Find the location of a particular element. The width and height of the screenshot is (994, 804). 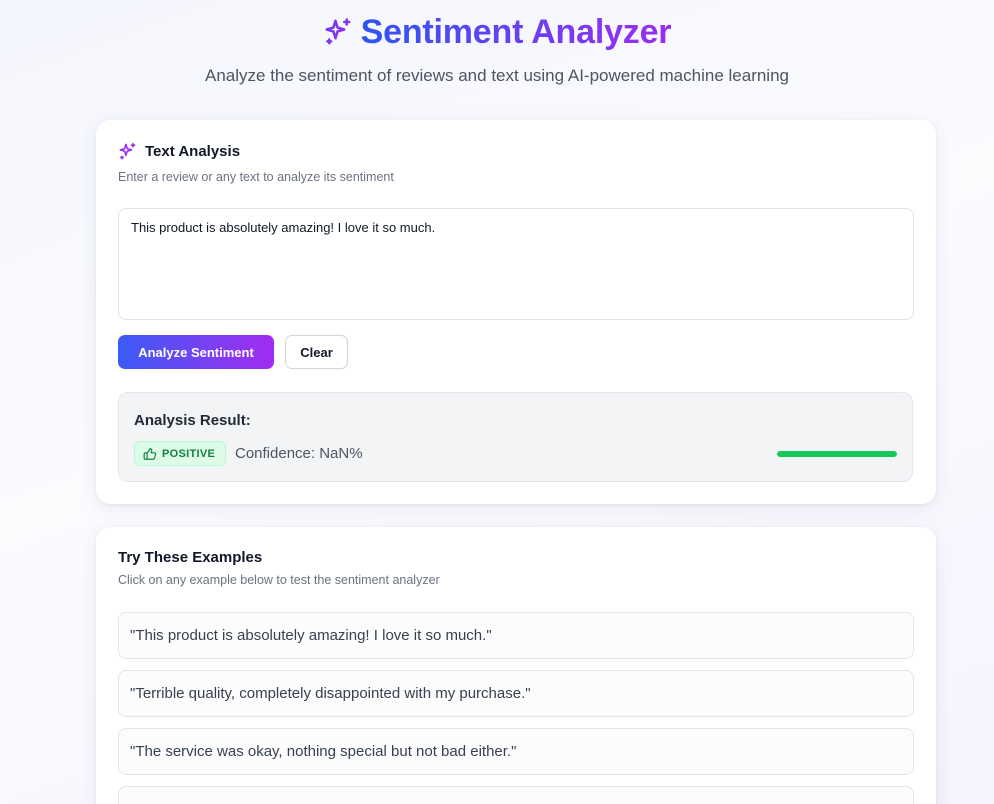

sentiment-badge: POSITIVE is located at coordinates (180, 453).